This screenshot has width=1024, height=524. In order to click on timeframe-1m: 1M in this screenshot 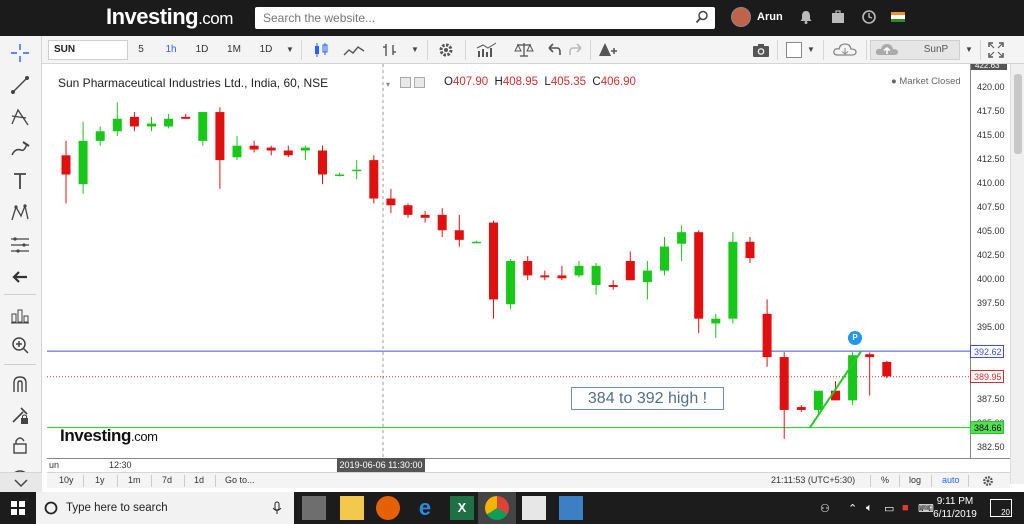, I will do `click(234, 50)`.